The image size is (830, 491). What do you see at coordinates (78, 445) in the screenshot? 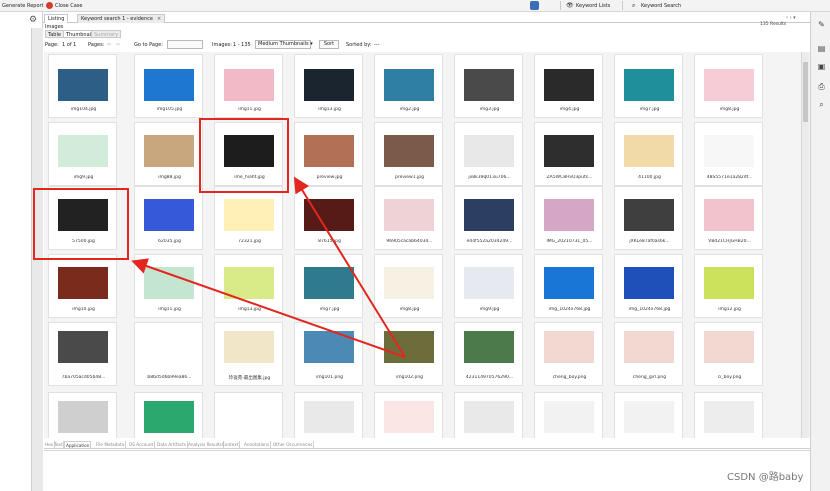
I see `bottom-tab: Application` at bounding box center [78, 445].